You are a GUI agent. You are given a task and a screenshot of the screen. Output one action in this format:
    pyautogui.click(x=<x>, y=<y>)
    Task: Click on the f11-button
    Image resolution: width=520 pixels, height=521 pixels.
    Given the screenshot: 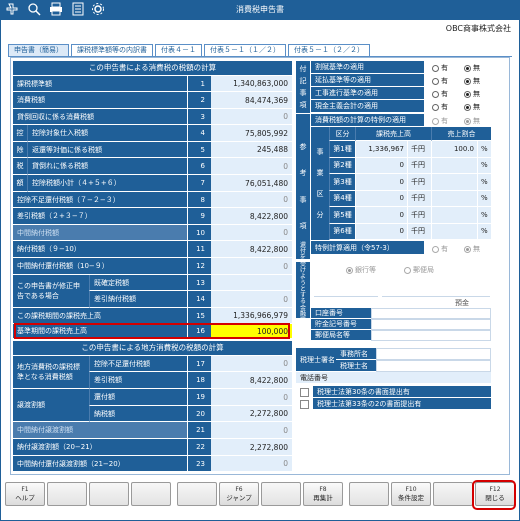 What is the action you would take?
    pyautogui.click(x=453, y=494)
    